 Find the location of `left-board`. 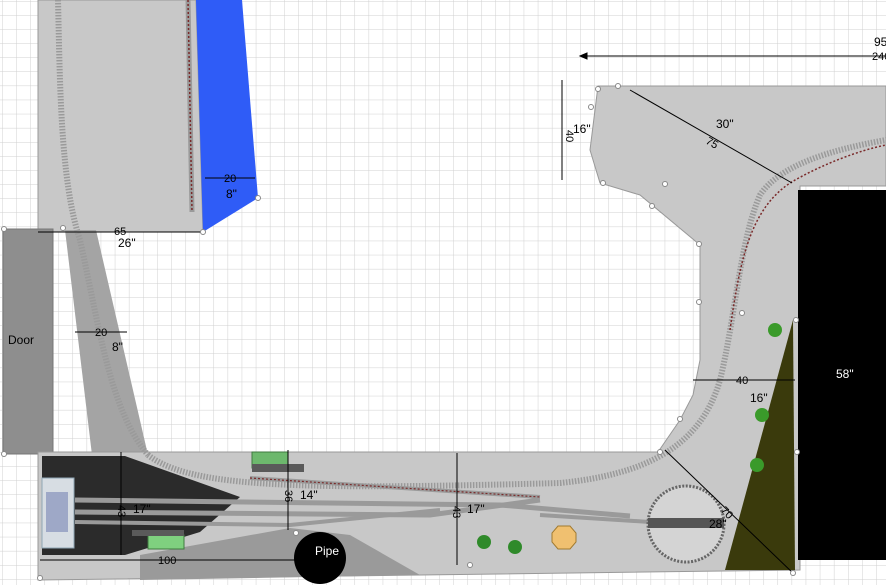

left-board is located at coordinates (120, 116).